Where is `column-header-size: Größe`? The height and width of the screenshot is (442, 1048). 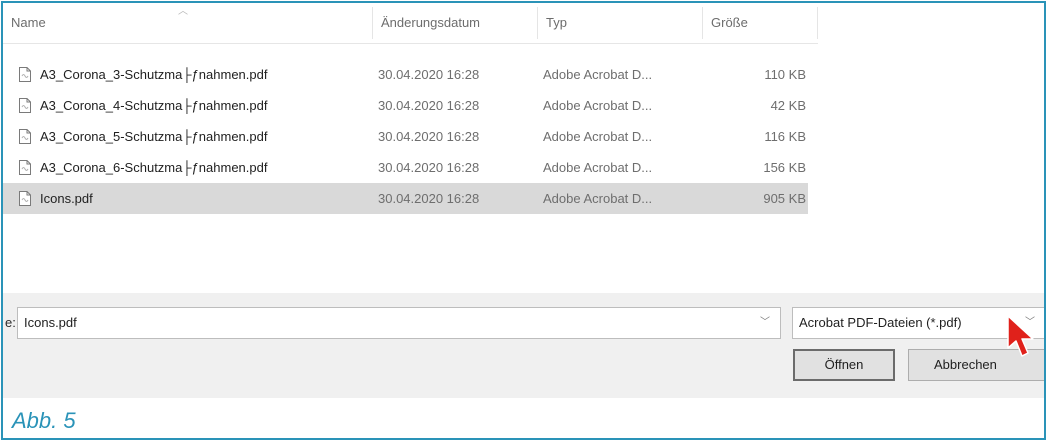 column-header-size: Größe is located at coordinates (760, 23).